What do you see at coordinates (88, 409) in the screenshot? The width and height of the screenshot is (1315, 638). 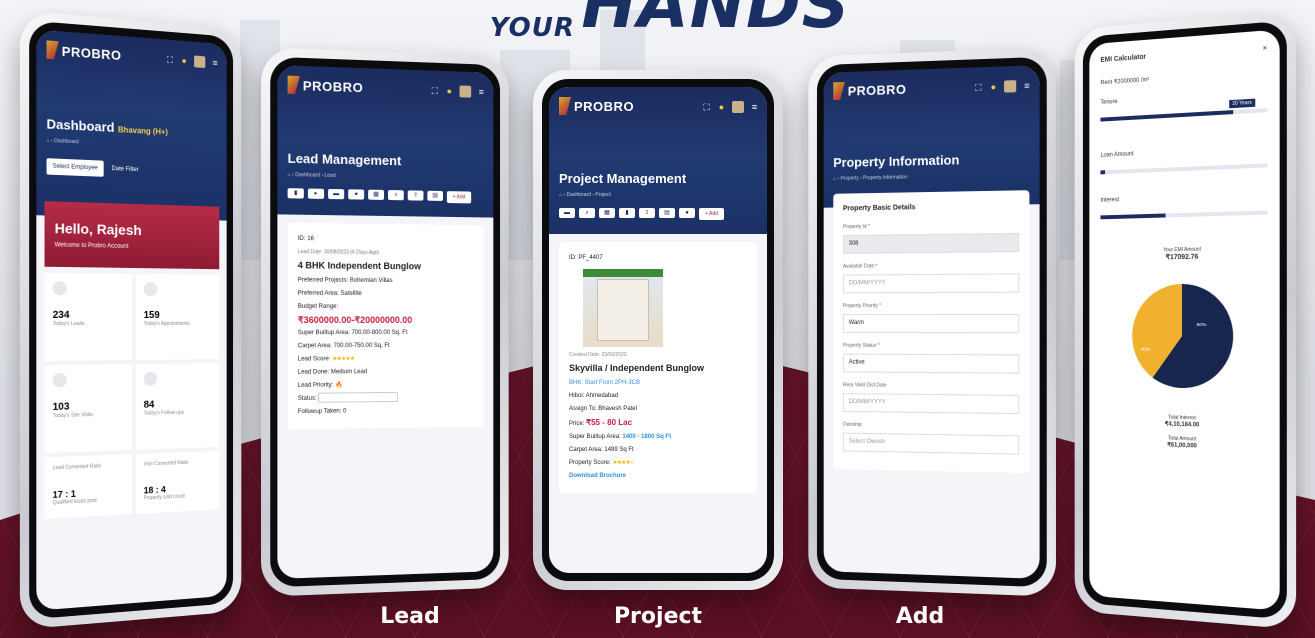 I see `stat-card: 103 Today's Site Visits` at bounding box center [88, 409].